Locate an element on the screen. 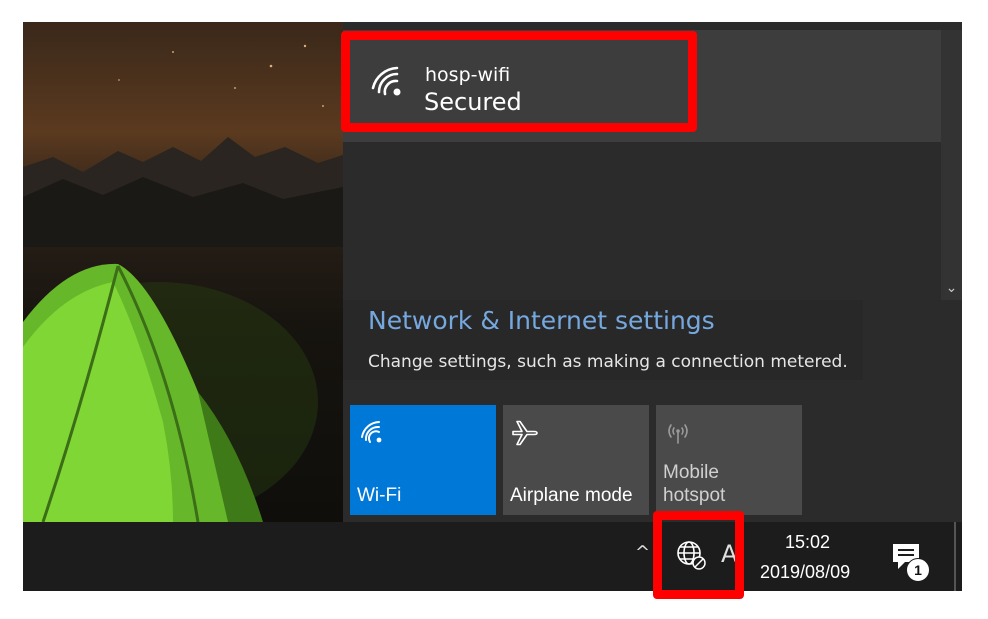 This screenshot has width=988, height=619. chevron-down-icon: ⌄ is located at coordinates (951, 288).